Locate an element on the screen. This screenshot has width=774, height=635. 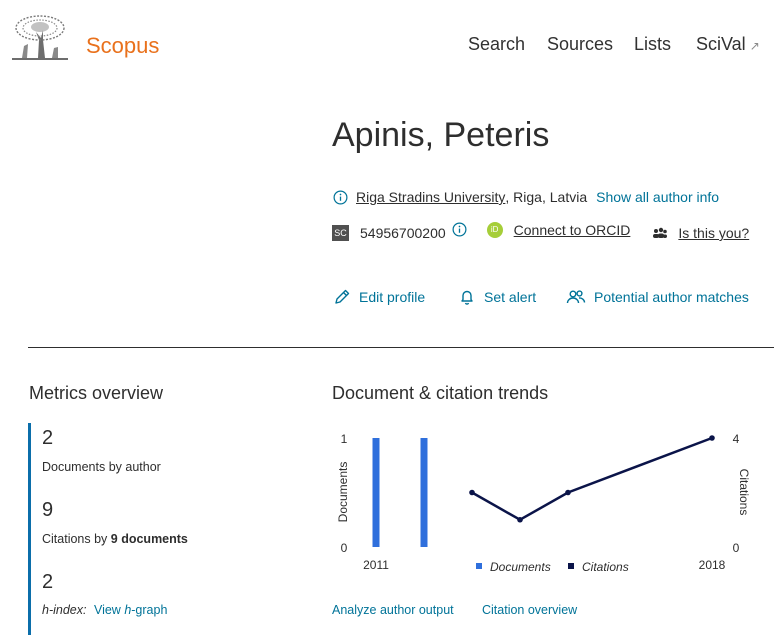
citations-point-2013 is located at coordinates (472, 492).